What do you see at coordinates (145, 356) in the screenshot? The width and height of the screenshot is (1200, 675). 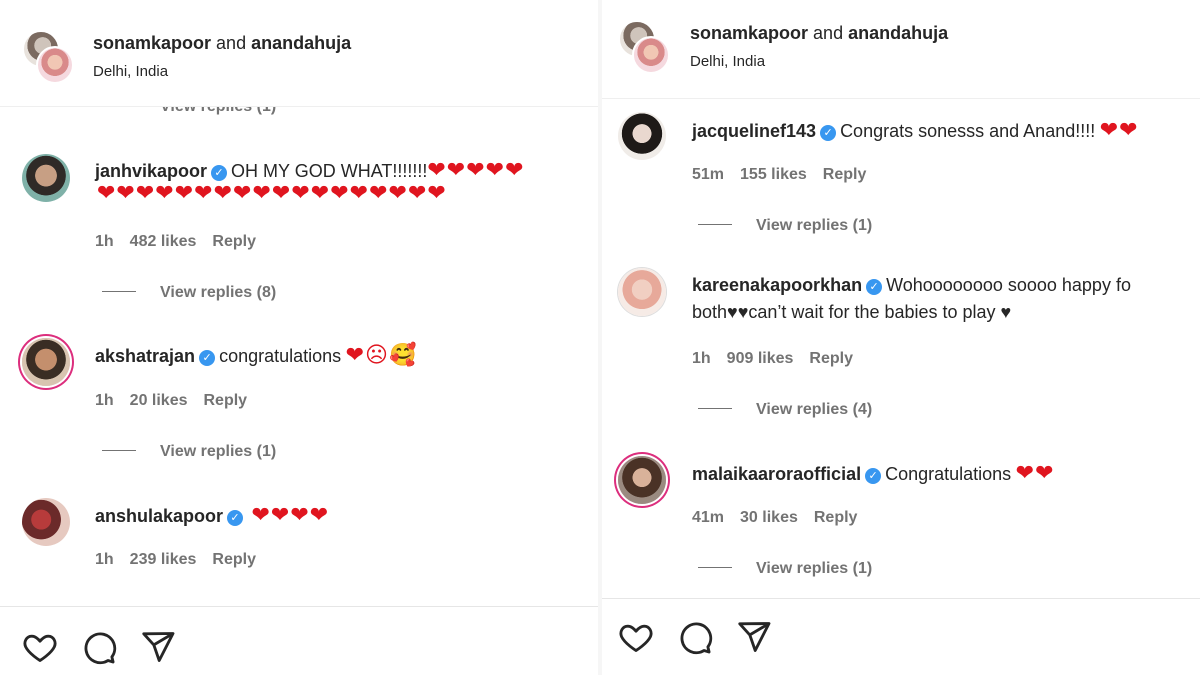 I see `comment-username: akshatrajan` at bounding box center [145, 356].